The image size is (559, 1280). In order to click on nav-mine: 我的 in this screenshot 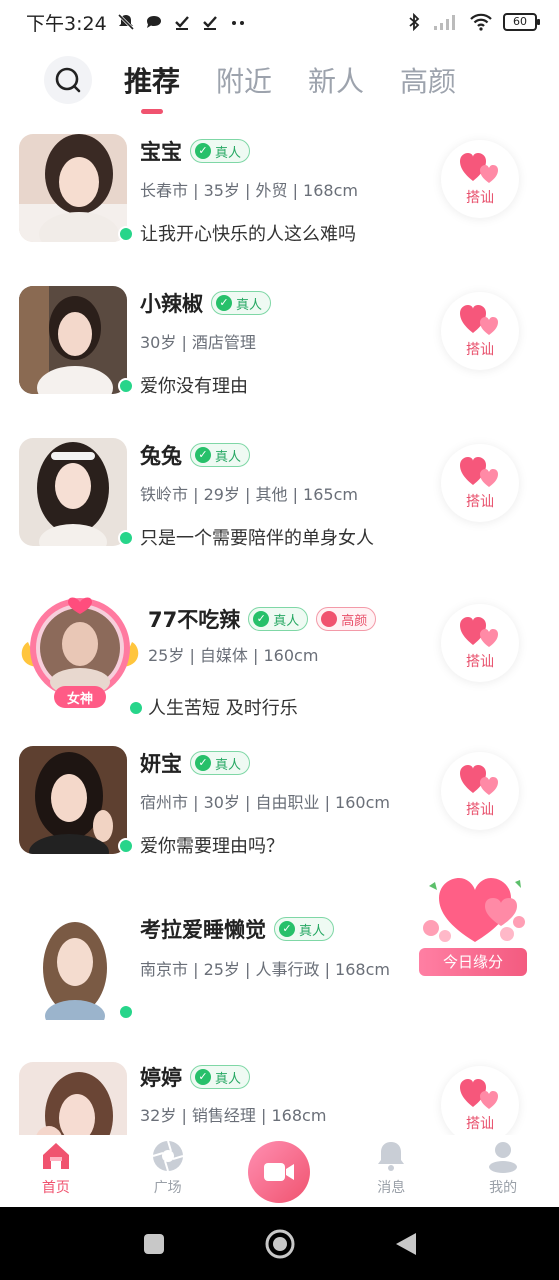, I will do `click(503, 1171)`.